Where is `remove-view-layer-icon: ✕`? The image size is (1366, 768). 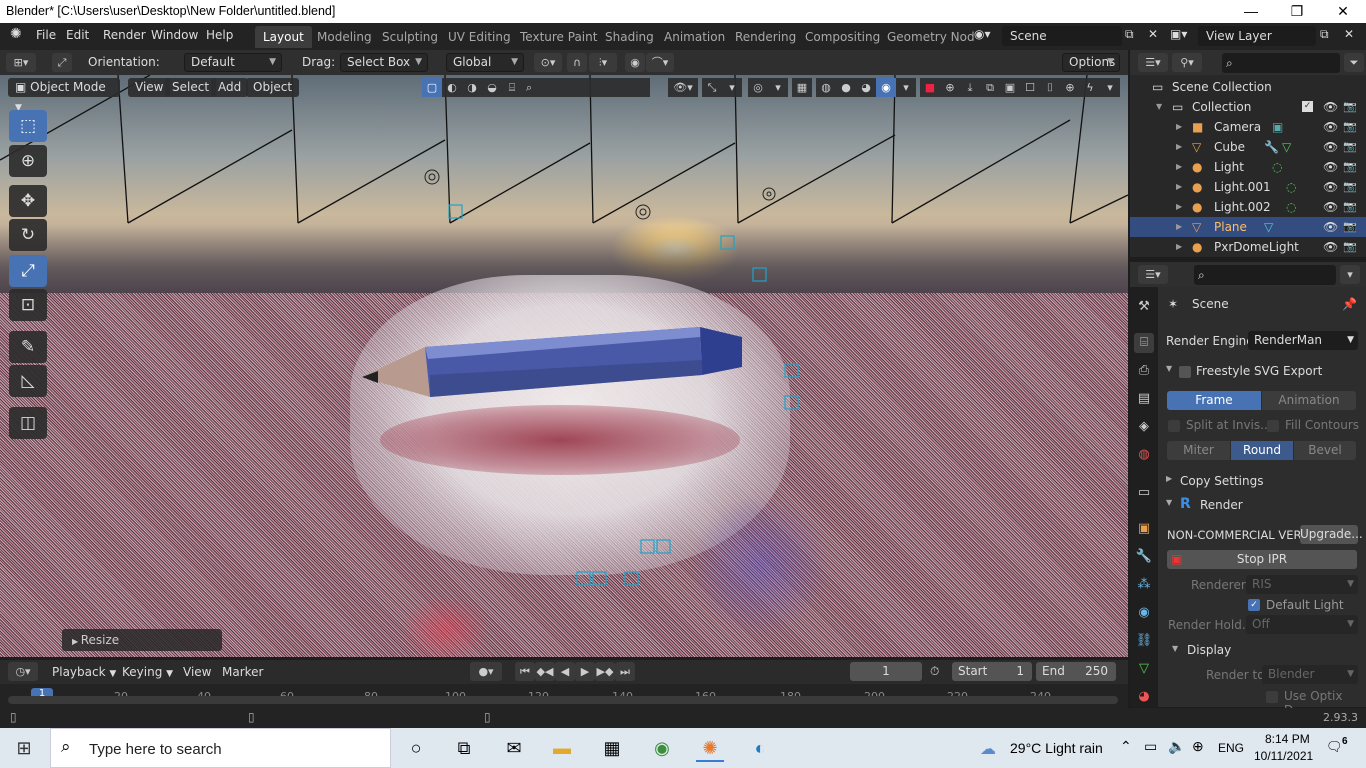
remove-view-layer-icon: ✕ is located at coordinates (1349, 34).